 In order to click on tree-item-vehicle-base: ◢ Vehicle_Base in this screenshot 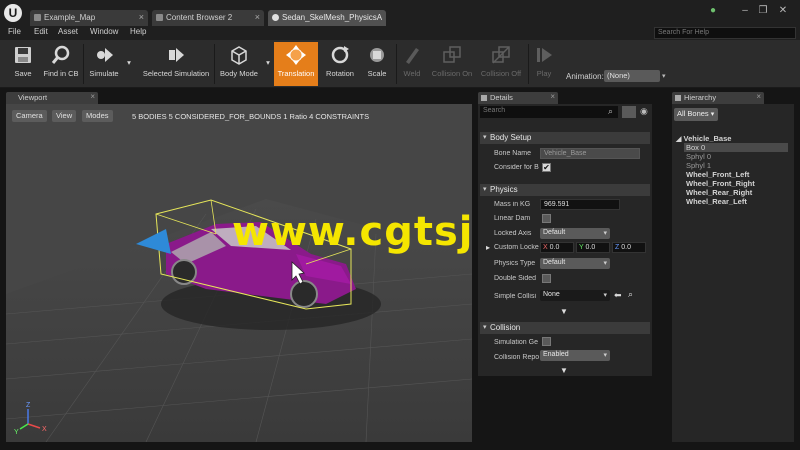, I will do `click(703, 138)`.